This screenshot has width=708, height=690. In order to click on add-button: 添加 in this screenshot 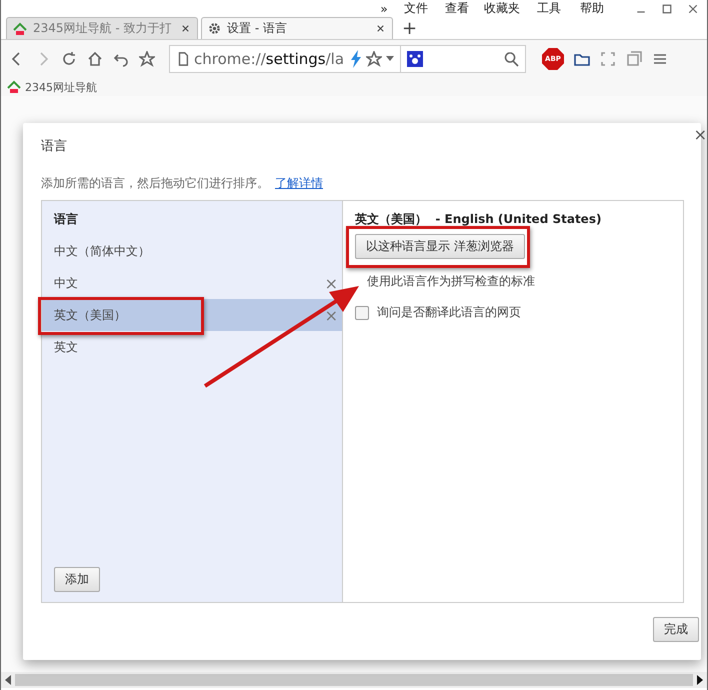, I will do `click(77, 579)`.